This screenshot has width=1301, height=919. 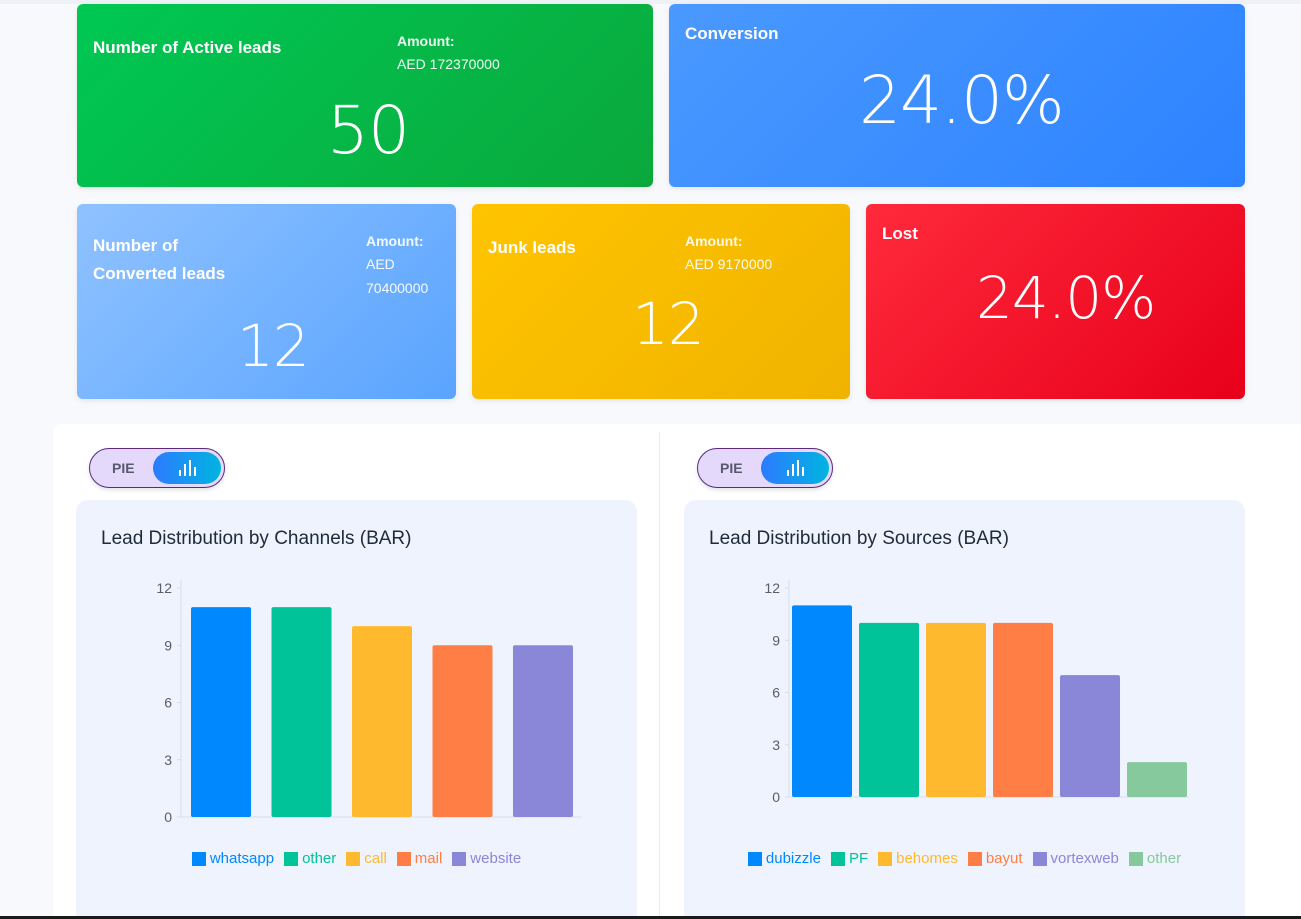 I want to click on chart-type-toggle-sources: PIE, so click(x=765, y=468).